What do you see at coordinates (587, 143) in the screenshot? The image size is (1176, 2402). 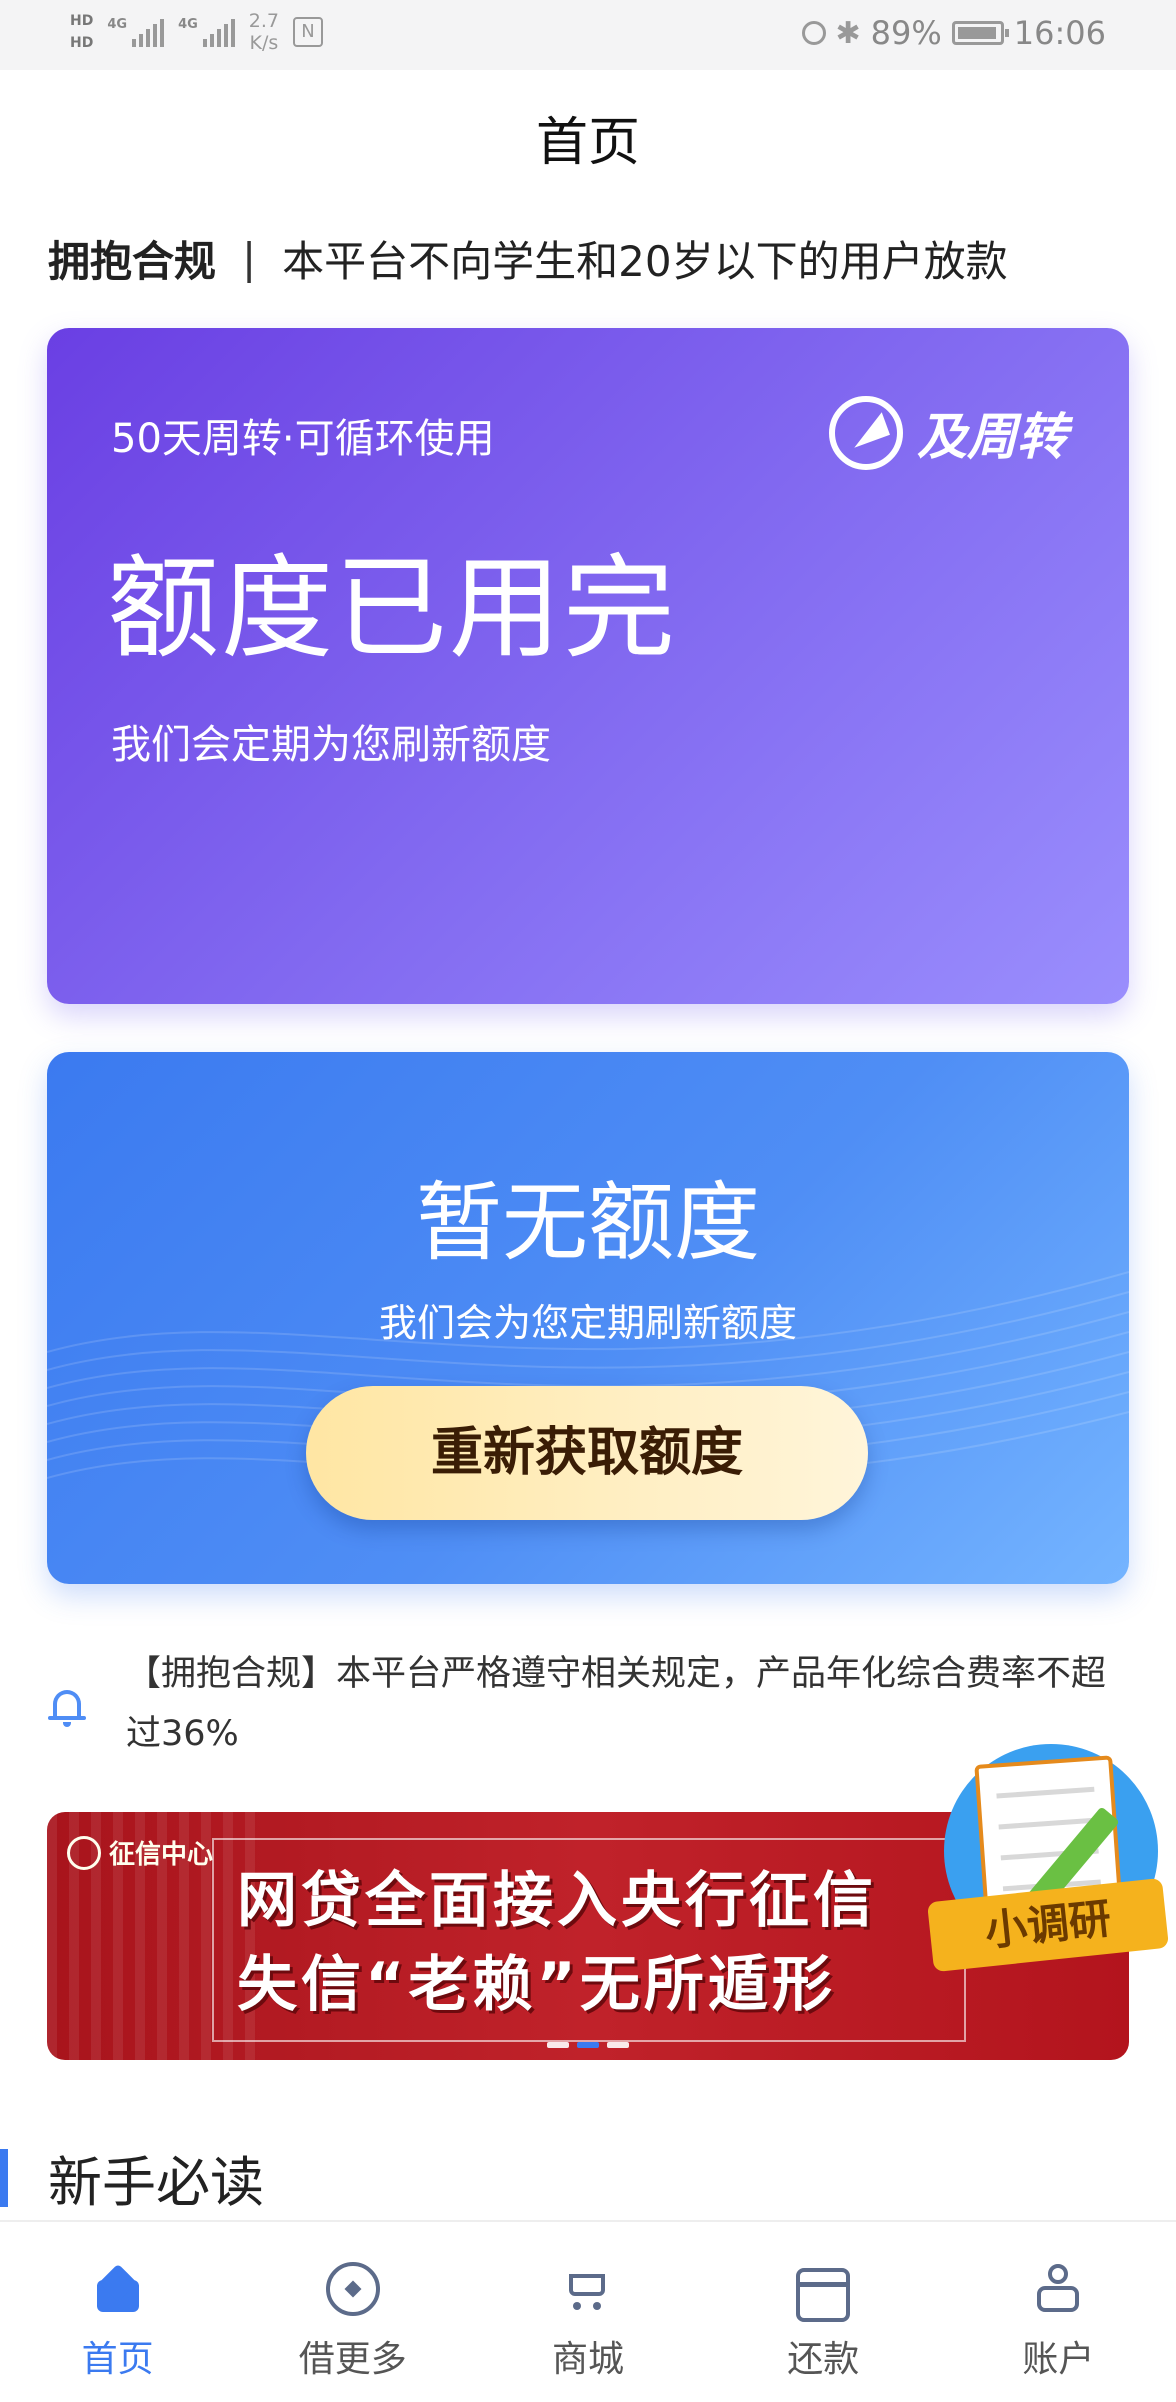 I see `page-title: 首页` at bounding box center [587, 143].